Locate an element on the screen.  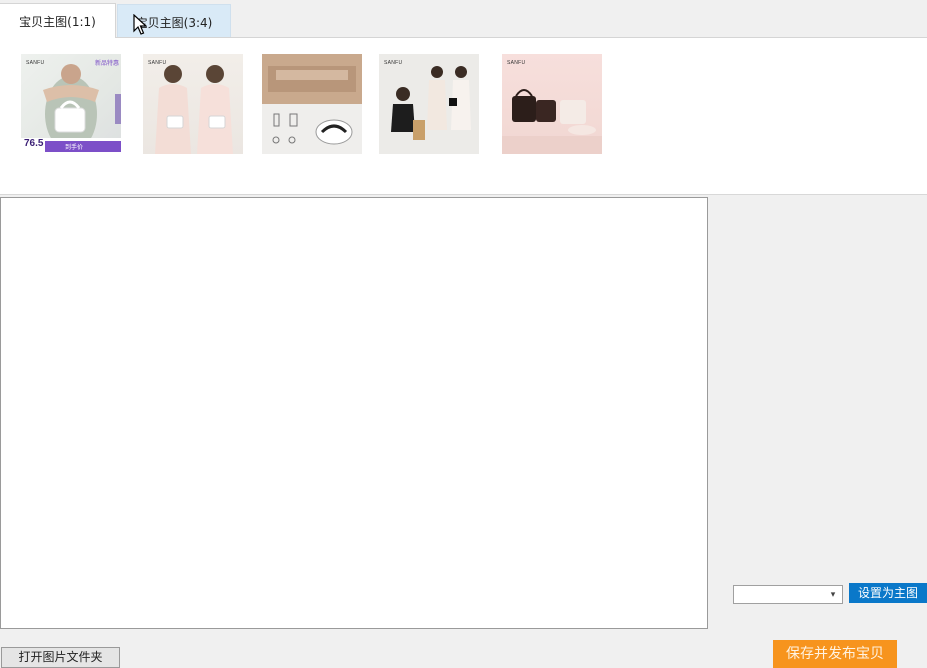
thumbnail-2: SANFU is located at coordinates (193, 104).